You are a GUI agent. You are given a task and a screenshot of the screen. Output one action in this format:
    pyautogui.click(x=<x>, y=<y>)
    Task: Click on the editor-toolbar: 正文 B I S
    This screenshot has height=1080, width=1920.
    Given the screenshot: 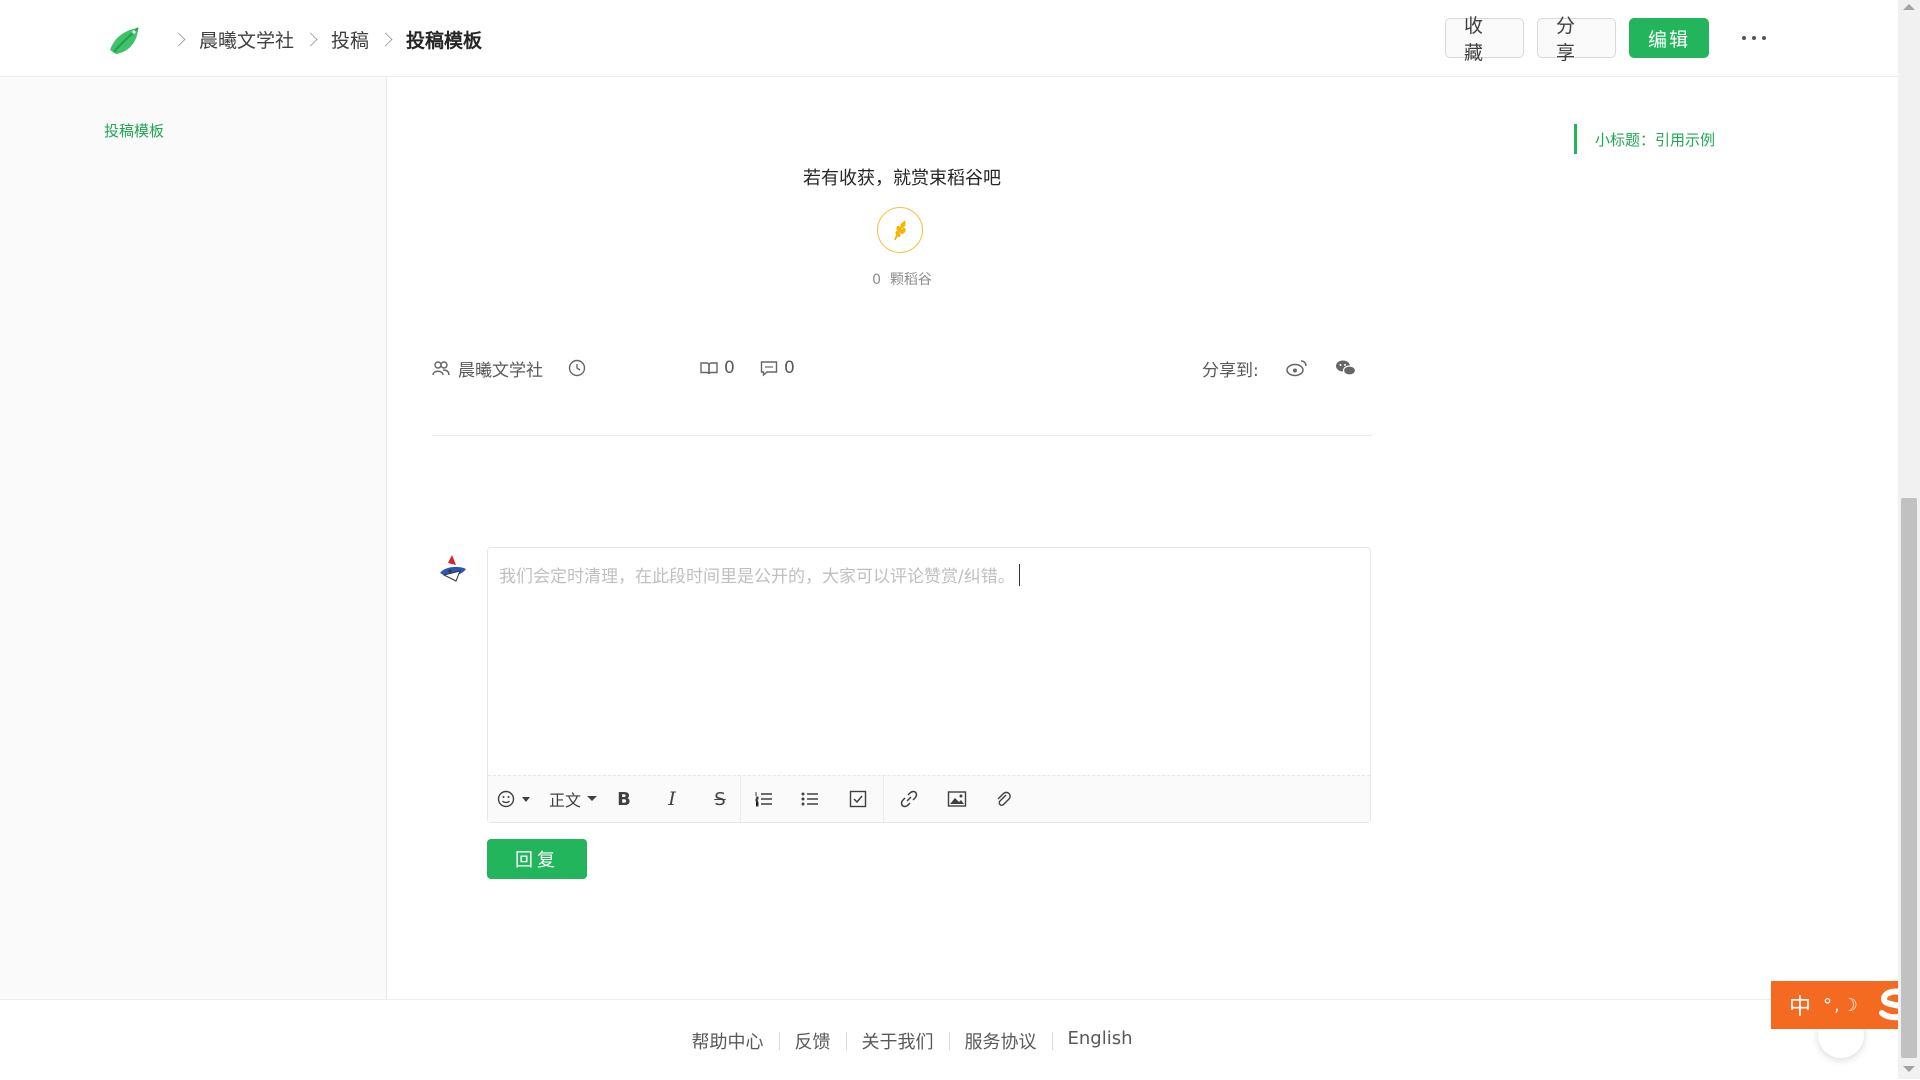 What is the action you would take?
    pyautogui.click(x=929, y=798)
    